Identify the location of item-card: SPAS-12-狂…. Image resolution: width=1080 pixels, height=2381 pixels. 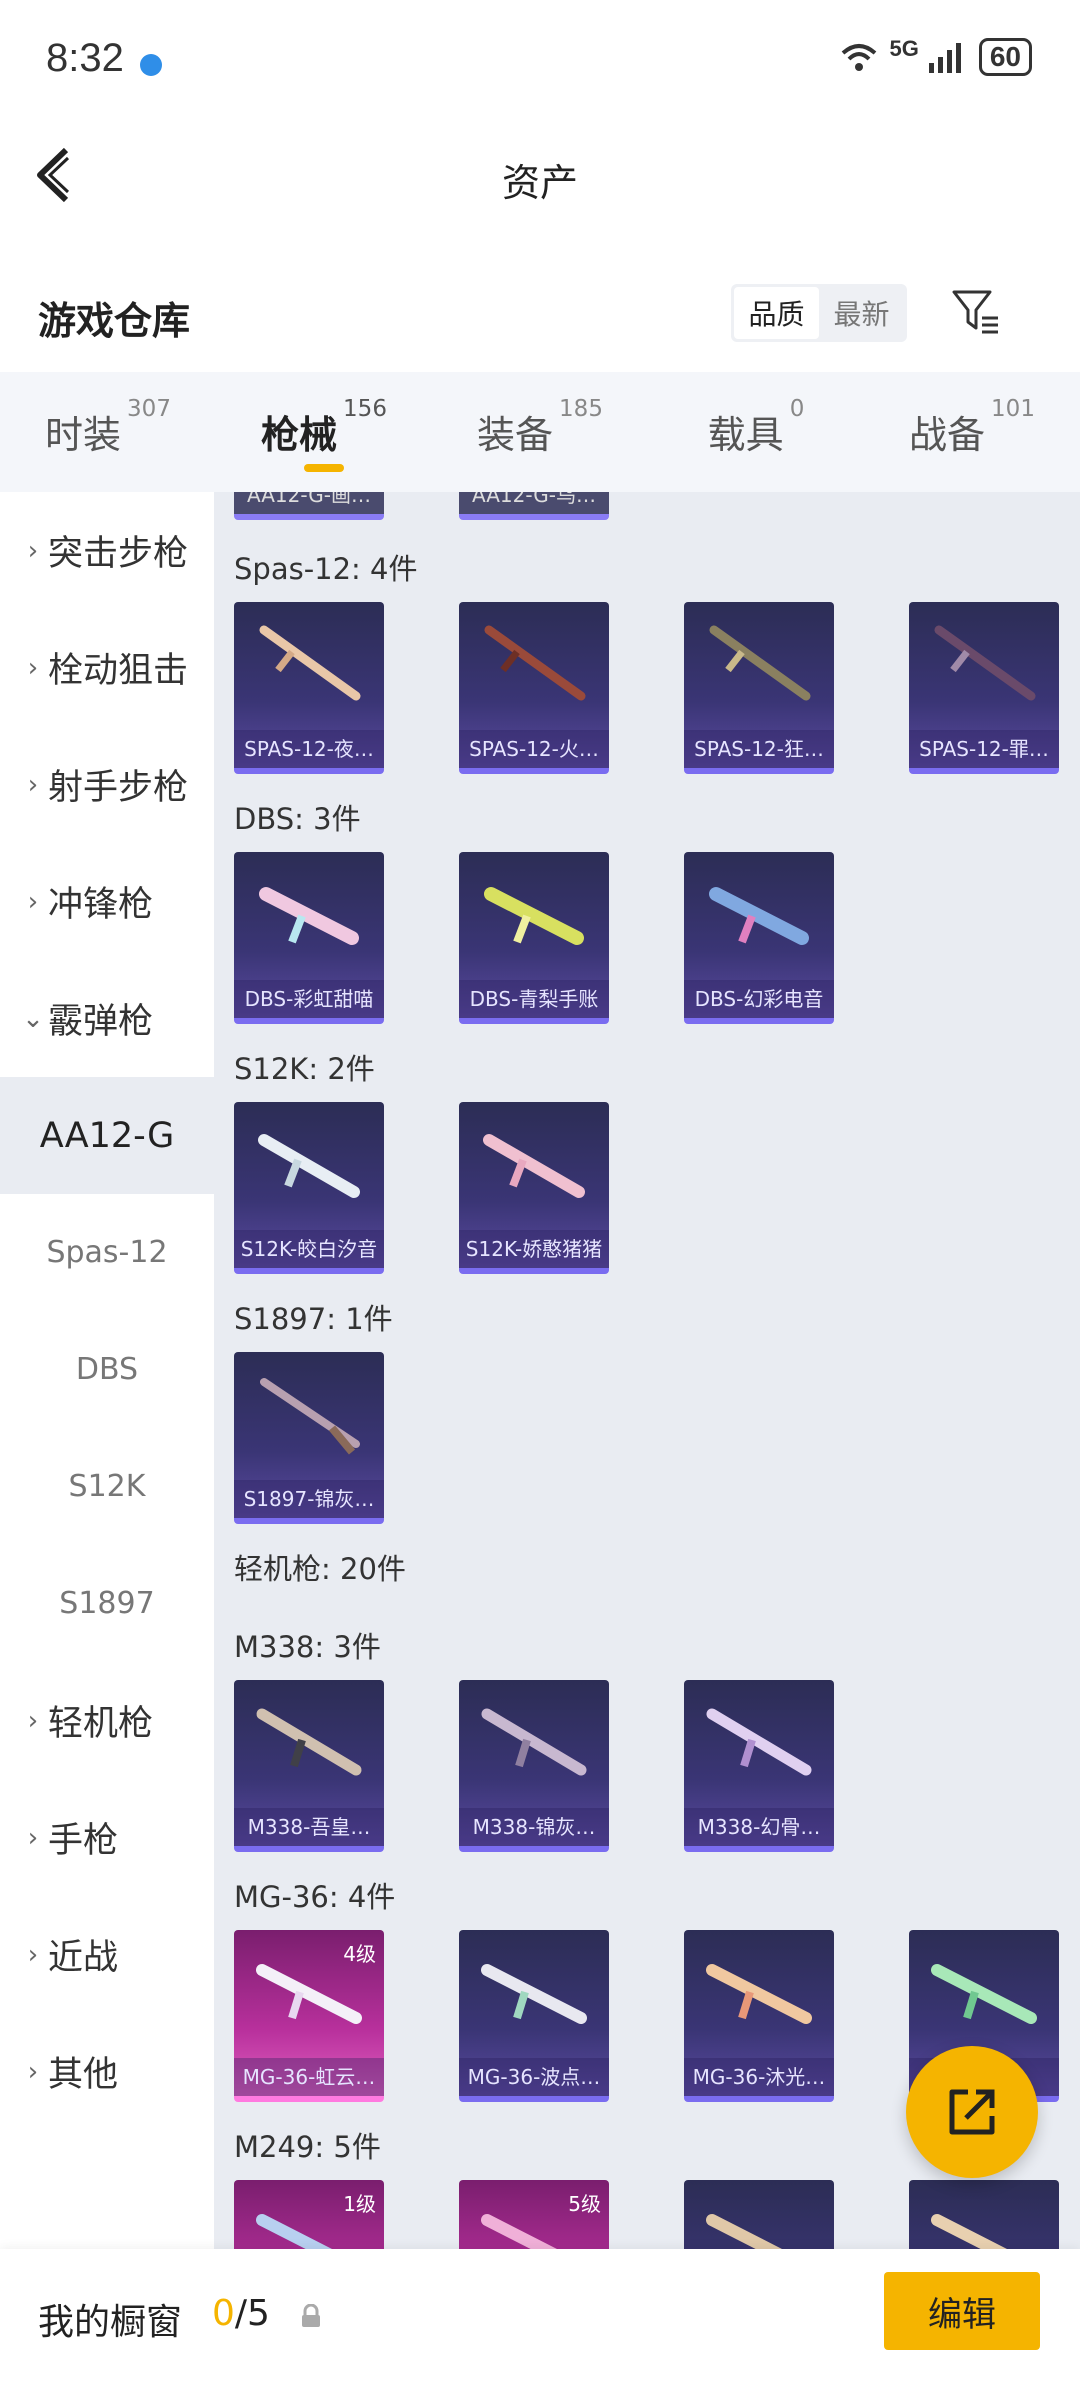
(759, 688).